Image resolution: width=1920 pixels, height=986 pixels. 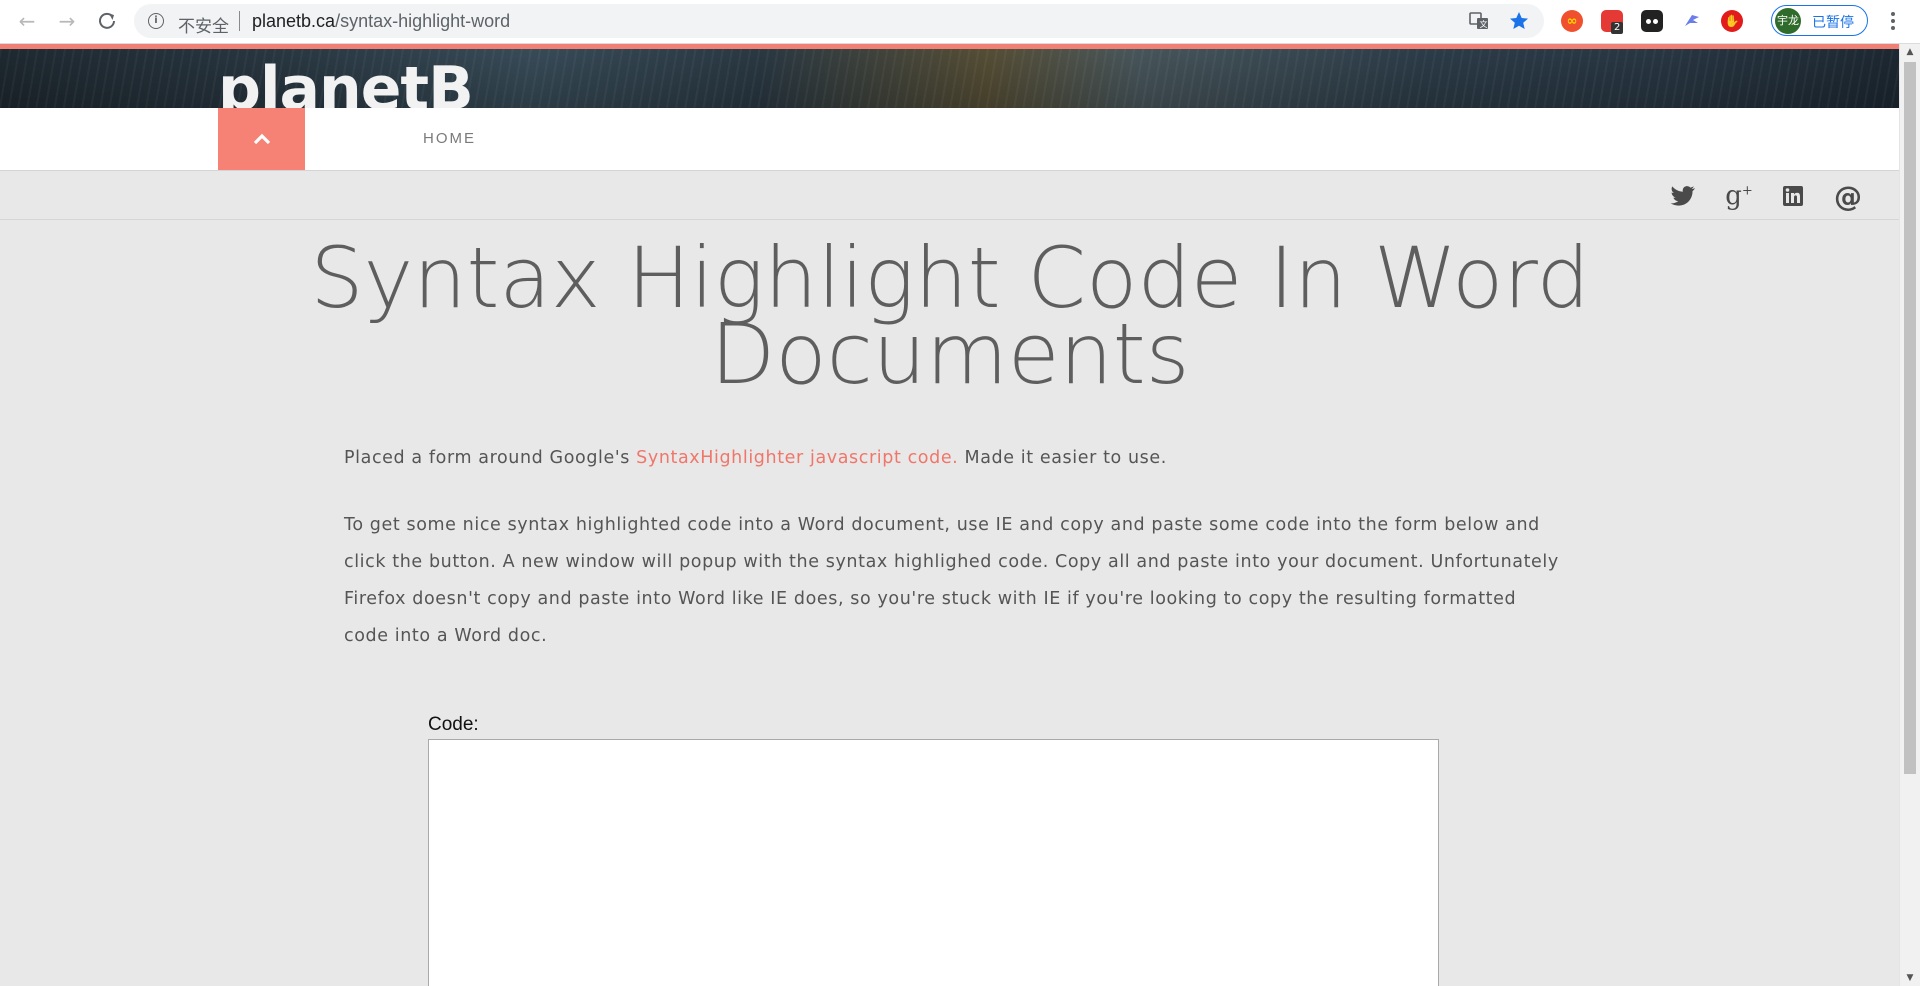 I want to click on bookmark-star-icon, so click(x=1519, y=21).